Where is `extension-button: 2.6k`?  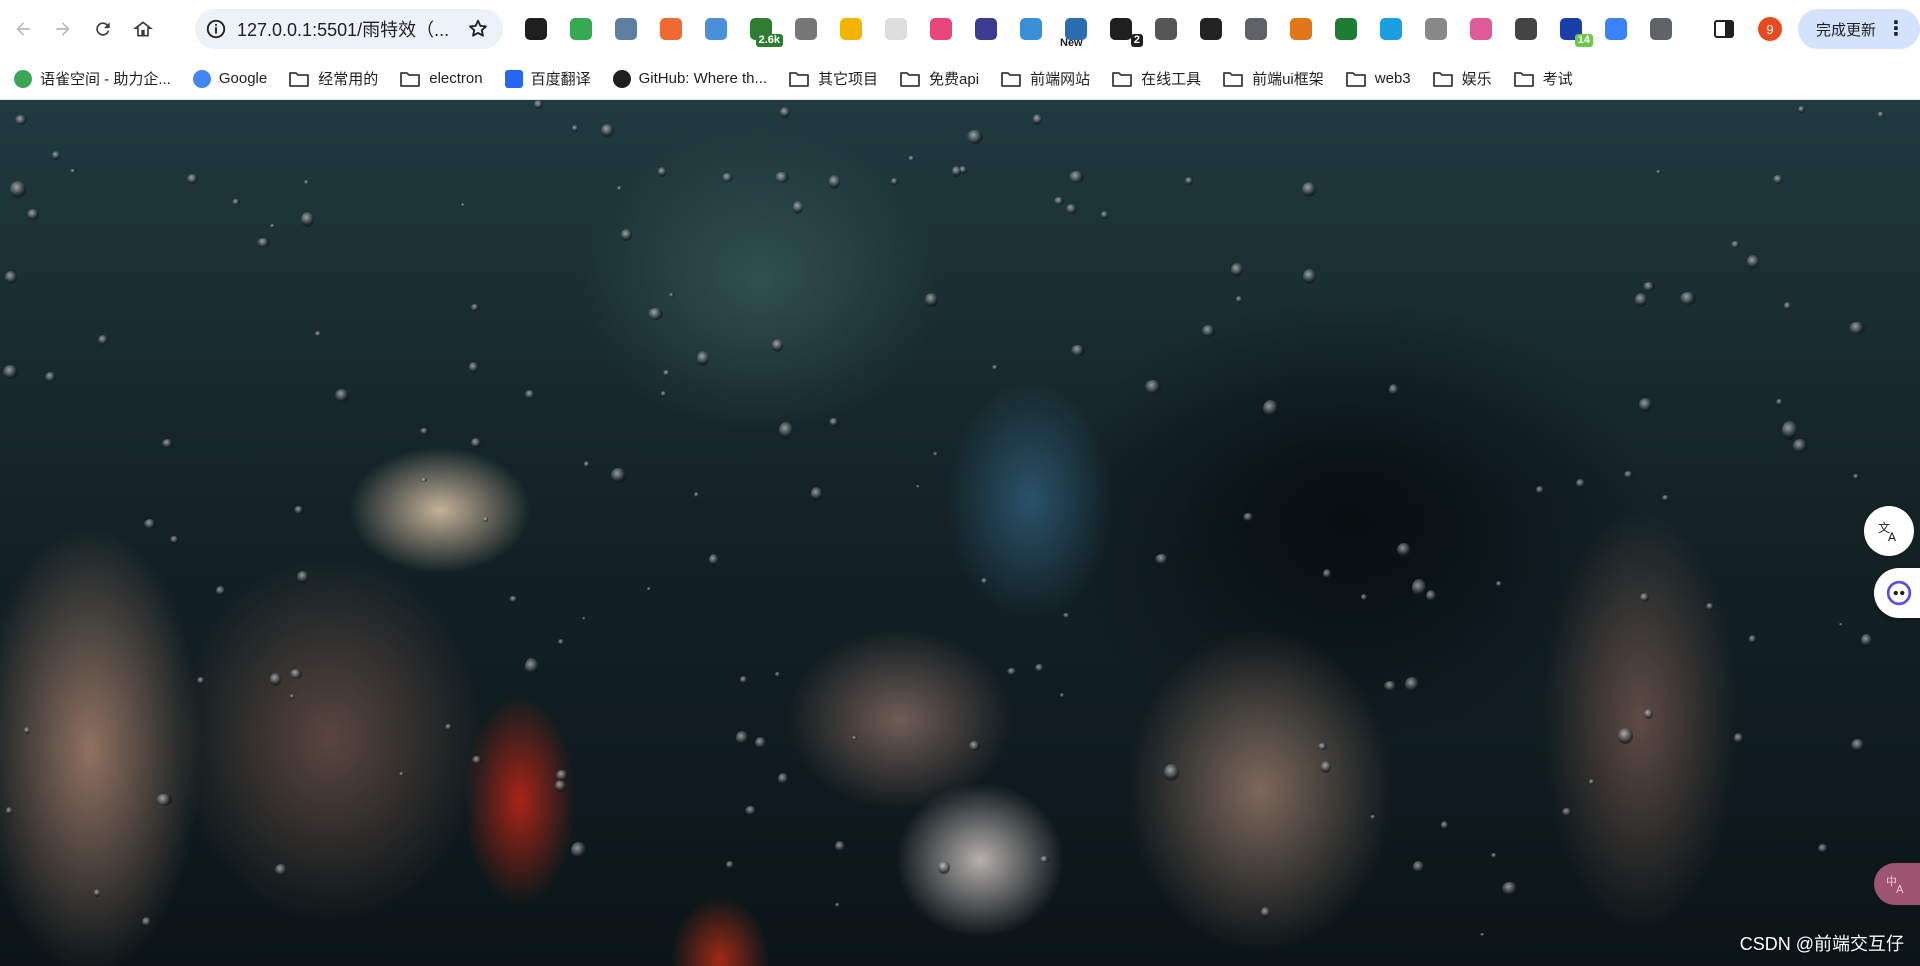
extension-button: 2.6k is located at coordinates (764, 30).